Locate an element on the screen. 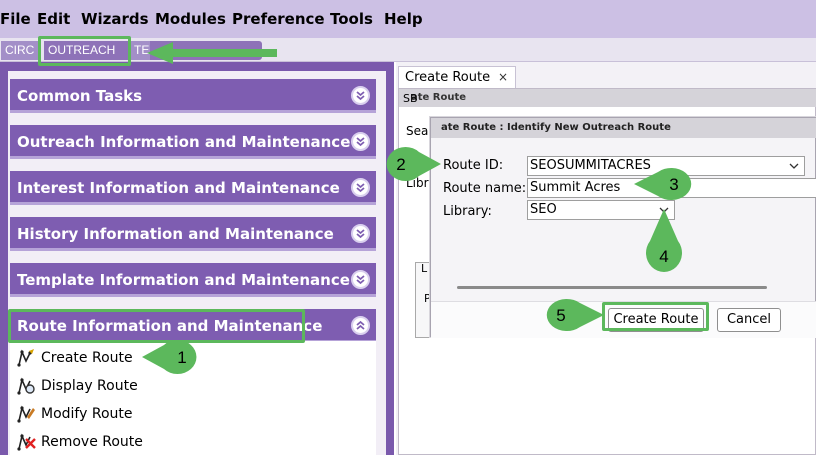  menu-edit: Edit is located at coordinates (53, 19).